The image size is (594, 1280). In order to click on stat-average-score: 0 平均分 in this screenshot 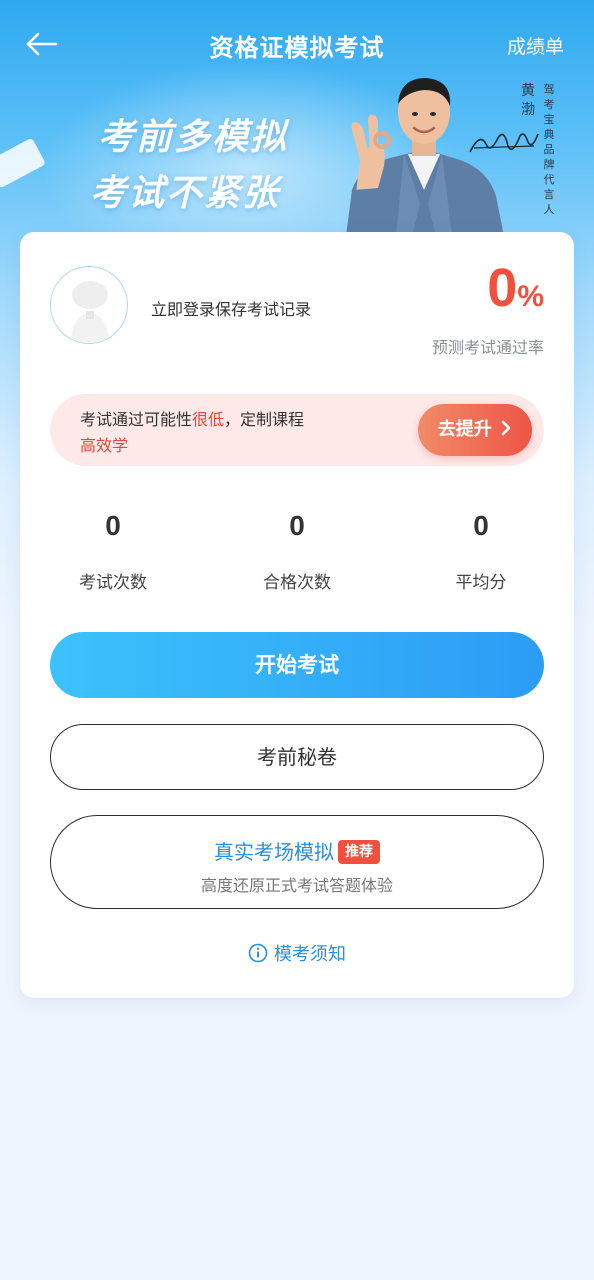, I will do `click(481, 548)`.